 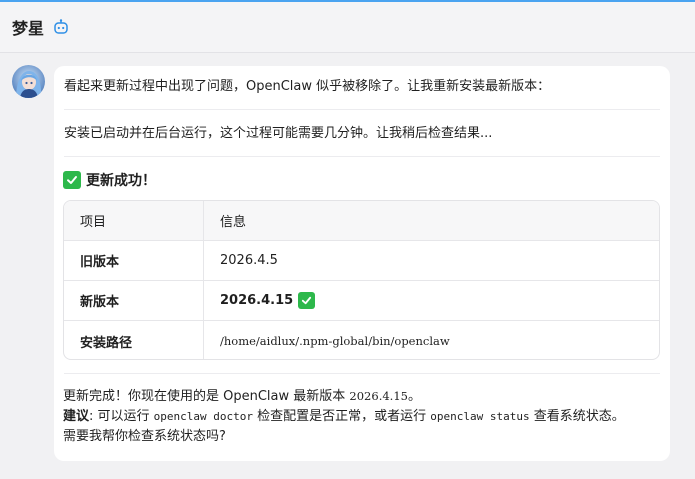 I want to click on table-header-info: 信息, so click(x=233, y=222).